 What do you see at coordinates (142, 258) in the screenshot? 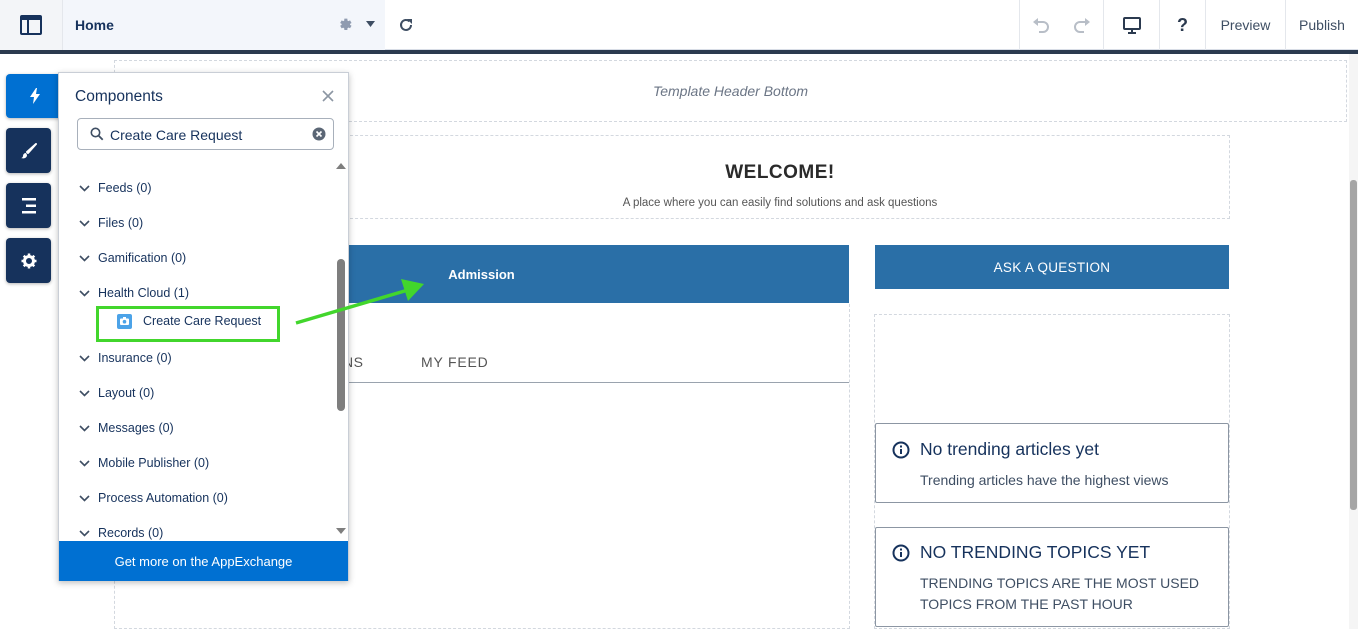
I see `category-label: Gamification (0)` at bounding box center [142, 258].